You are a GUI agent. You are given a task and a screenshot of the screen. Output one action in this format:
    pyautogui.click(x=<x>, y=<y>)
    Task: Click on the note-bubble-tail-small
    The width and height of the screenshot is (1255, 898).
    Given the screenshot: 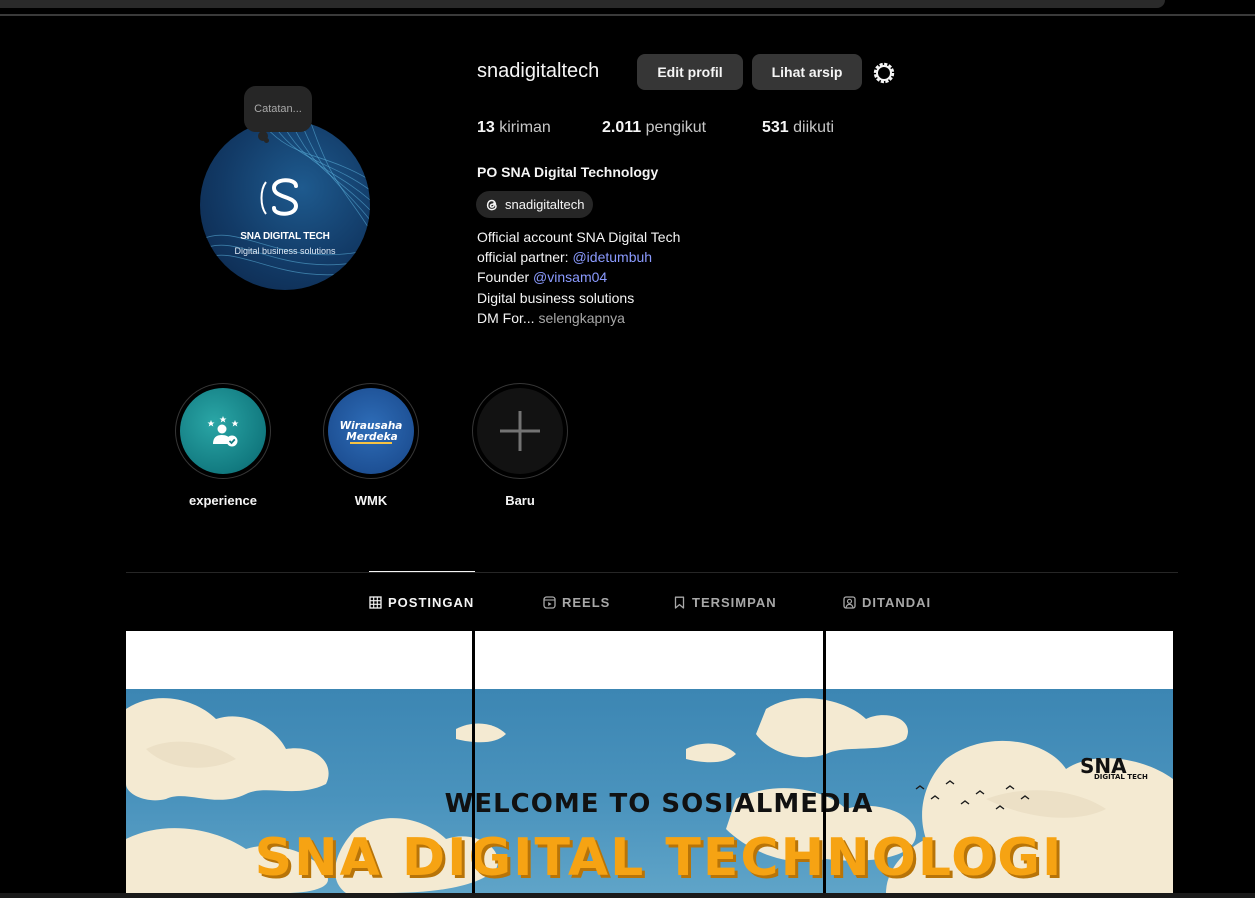 What is the action you would take?
    pyautogui.click(x=266, y=140)
    